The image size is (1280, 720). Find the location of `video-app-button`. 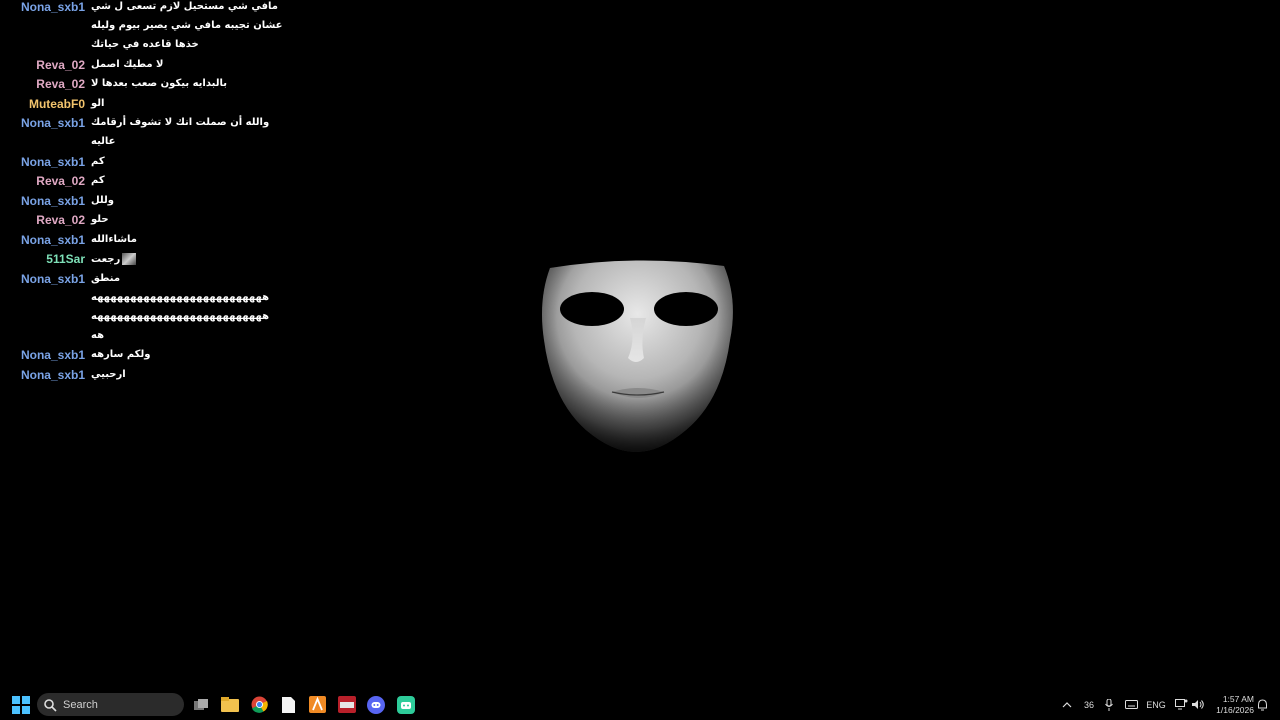

video-app-button is located at coordinates (347, 704).